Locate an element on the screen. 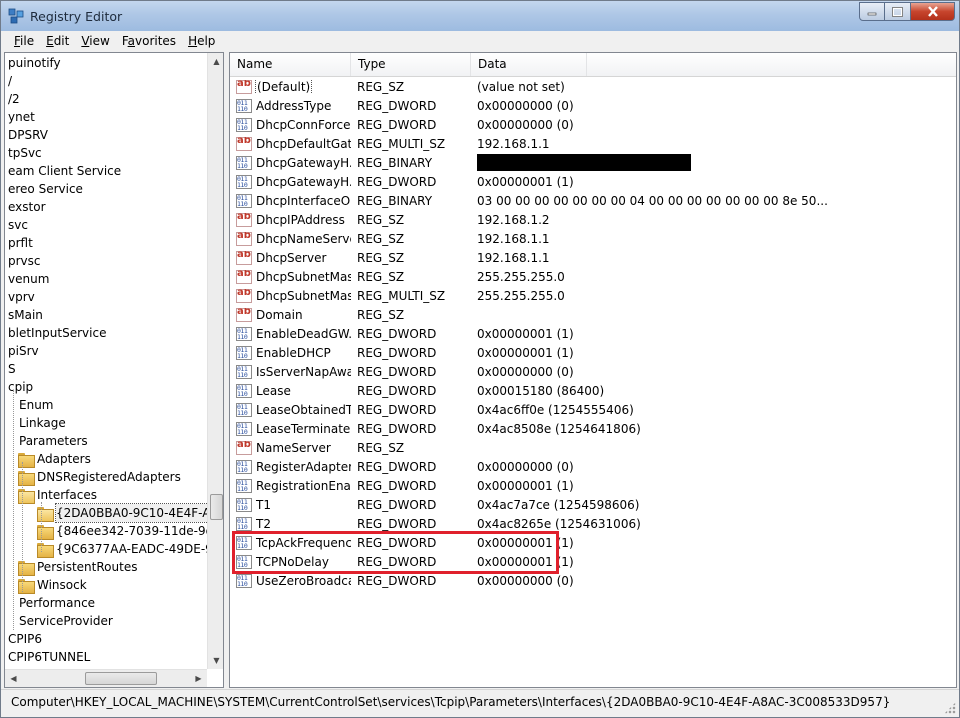 The height and width of the screenshot is (718, 960). menu-favorites: Favorites is located at coordinates (149, 41).